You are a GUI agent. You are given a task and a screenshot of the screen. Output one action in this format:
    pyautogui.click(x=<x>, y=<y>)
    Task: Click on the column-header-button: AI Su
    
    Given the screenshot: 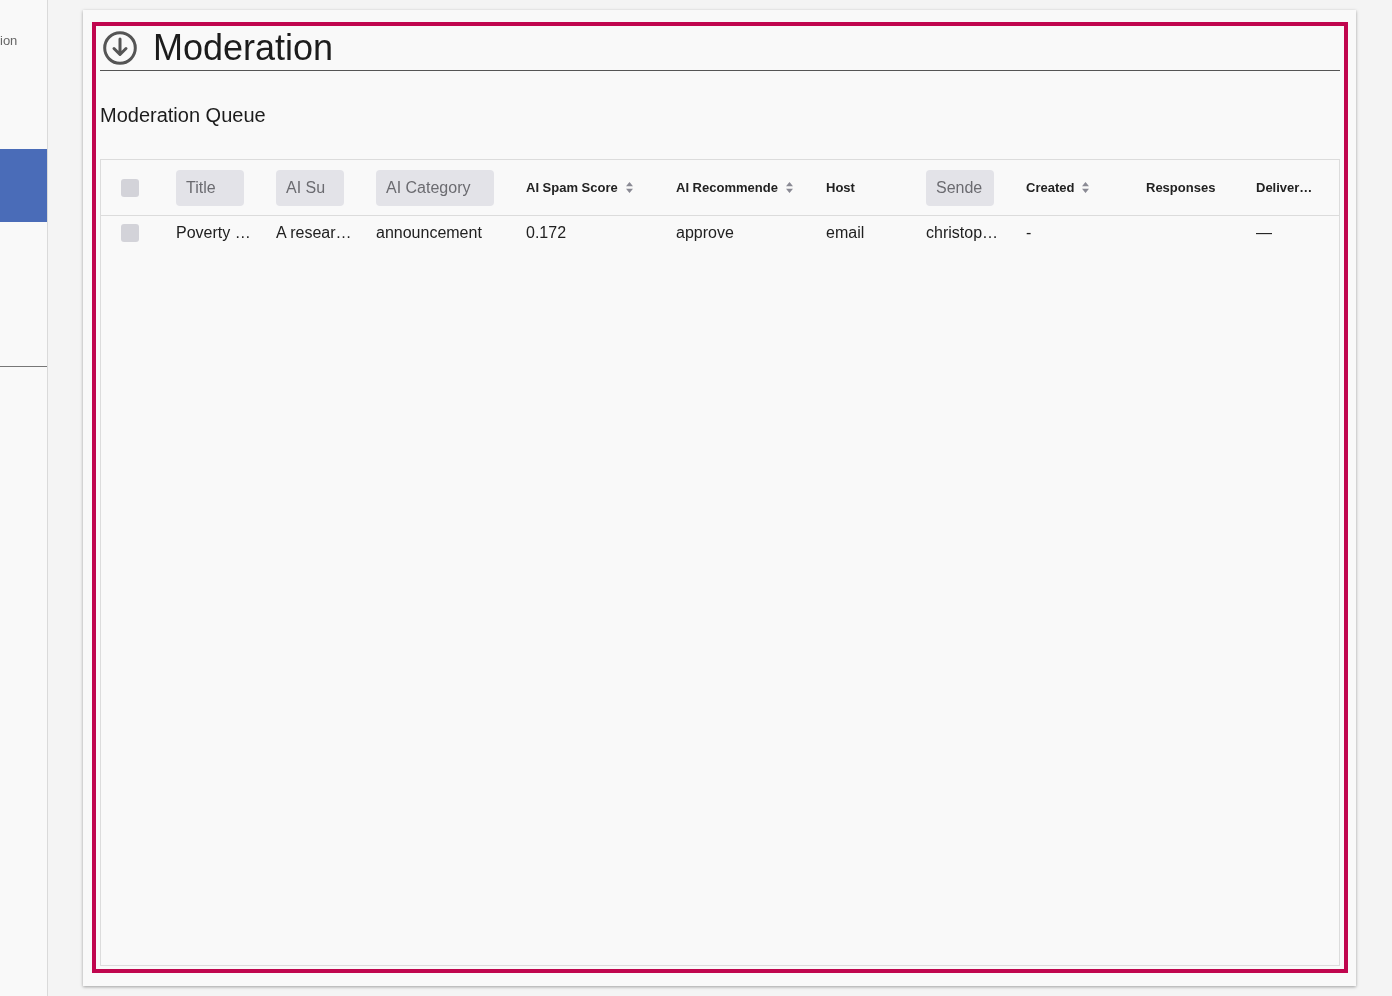 What is the action you would take?
    pyautogui.click(x=310, y=187)
    